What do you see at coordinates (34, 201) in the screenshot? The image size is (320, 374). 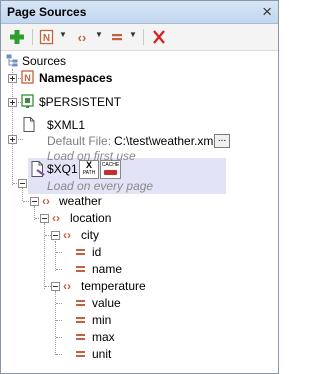 I see `weather-expander` at bounding box center [34, 201].